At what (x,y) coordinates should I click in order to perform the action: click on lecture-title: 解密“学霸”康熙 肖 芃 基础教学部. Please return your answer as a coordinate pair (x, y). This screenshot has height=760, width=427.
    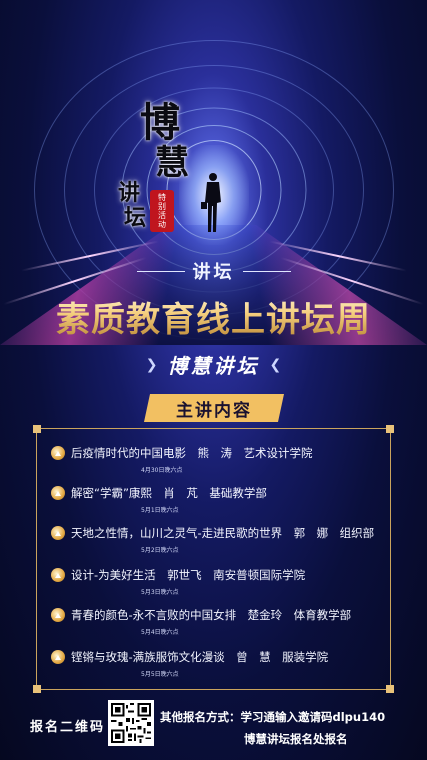
    Looking at the image, I should click on (169, 493).